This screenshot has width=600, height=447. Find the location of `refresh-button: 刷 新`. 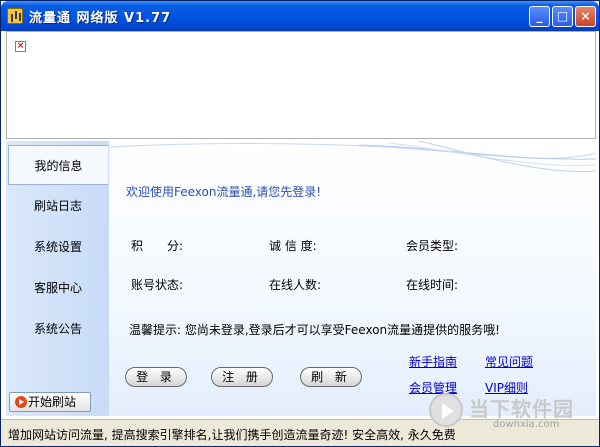

refresh-button: 刷 新 is located at coordinates (331, 377).